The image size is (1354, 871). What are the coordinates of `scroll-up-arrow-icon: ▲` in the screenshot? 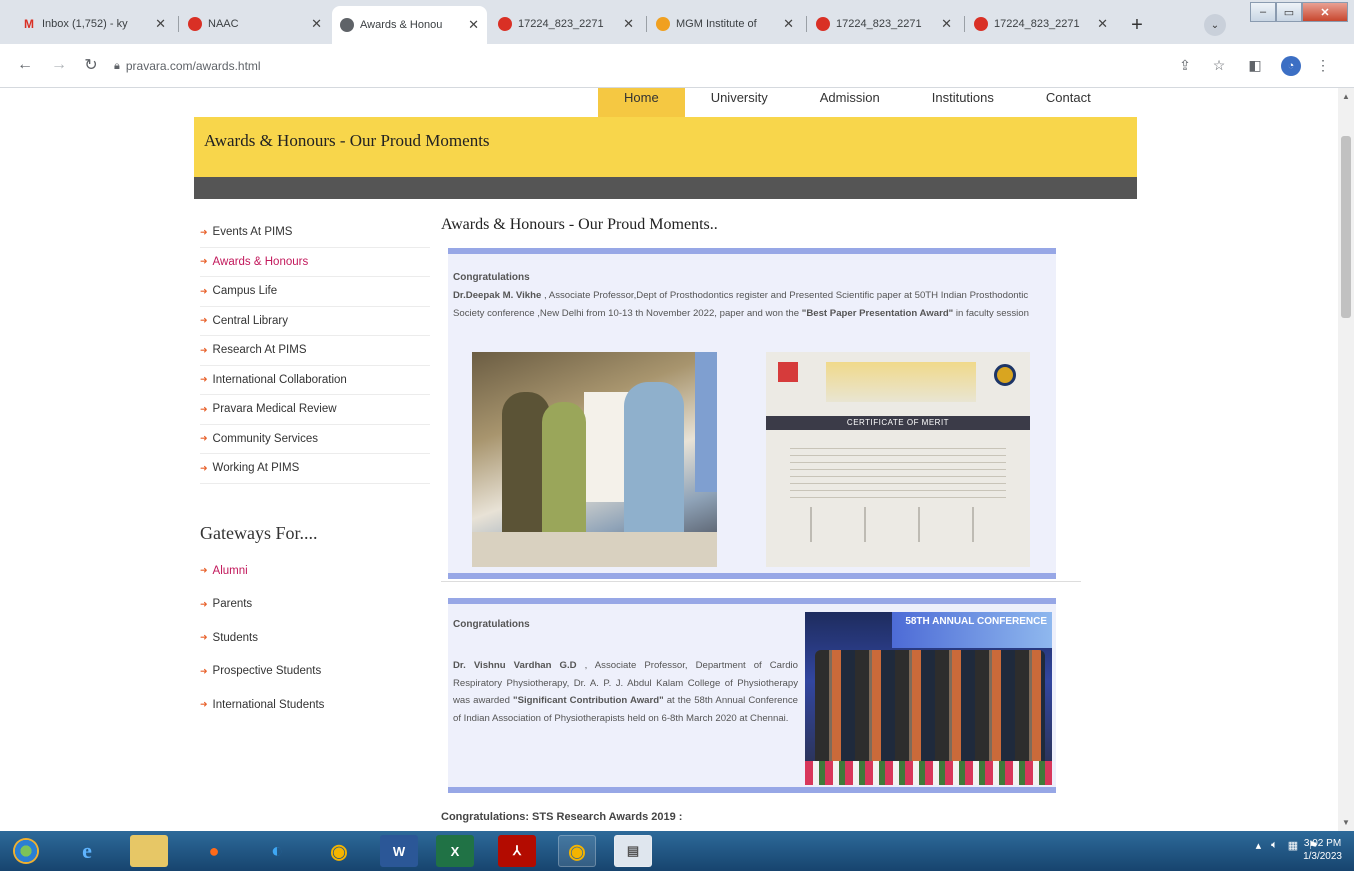 It's located at (1346, 96).